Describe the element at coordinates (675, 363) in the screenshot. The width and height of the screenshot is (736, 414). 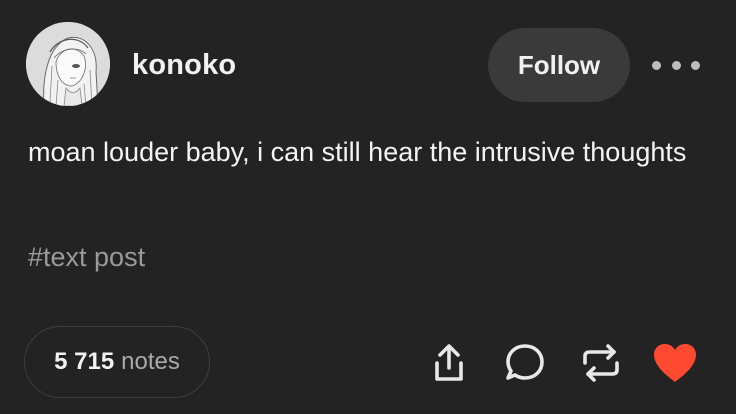
I see `heart-icon` at that location.